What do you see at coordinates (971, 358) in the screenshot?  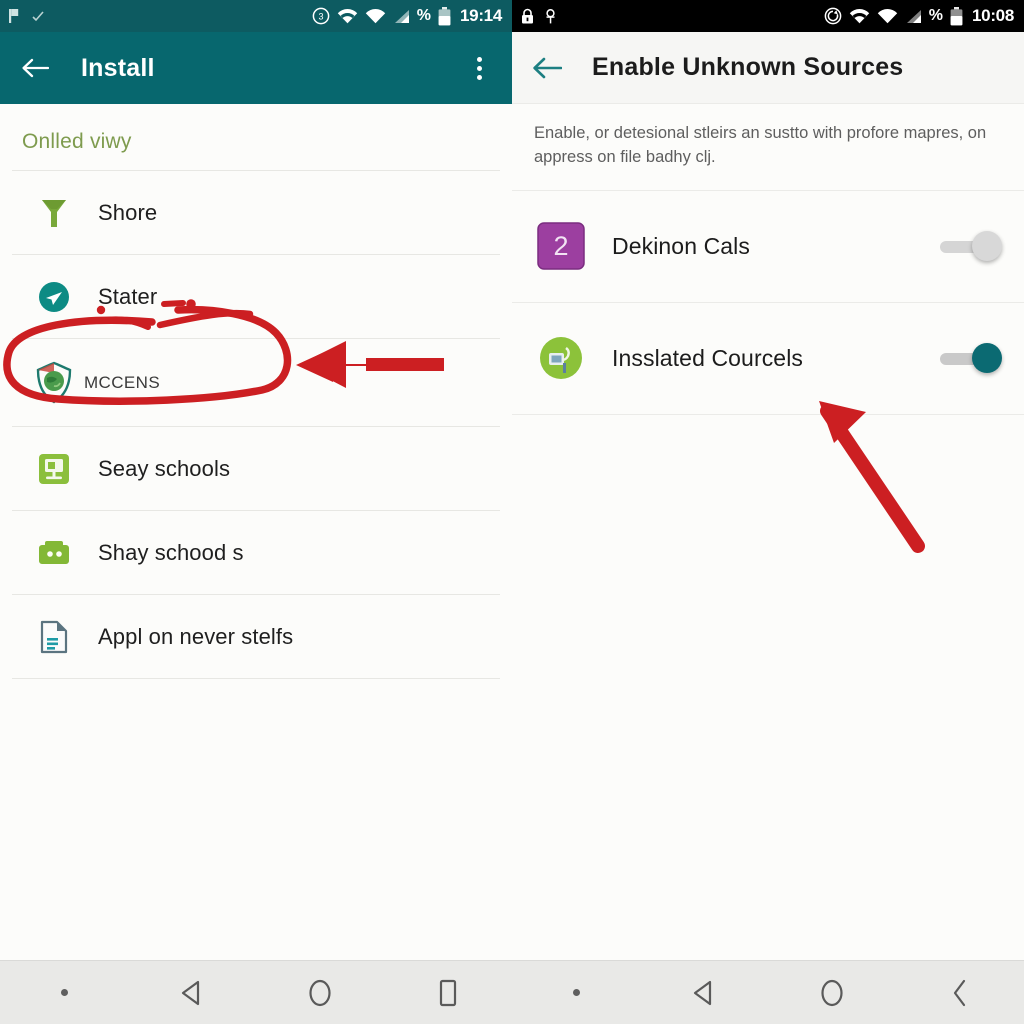 I see `toggle-switch-insslated-courcels` at bounding box center [971, 358].